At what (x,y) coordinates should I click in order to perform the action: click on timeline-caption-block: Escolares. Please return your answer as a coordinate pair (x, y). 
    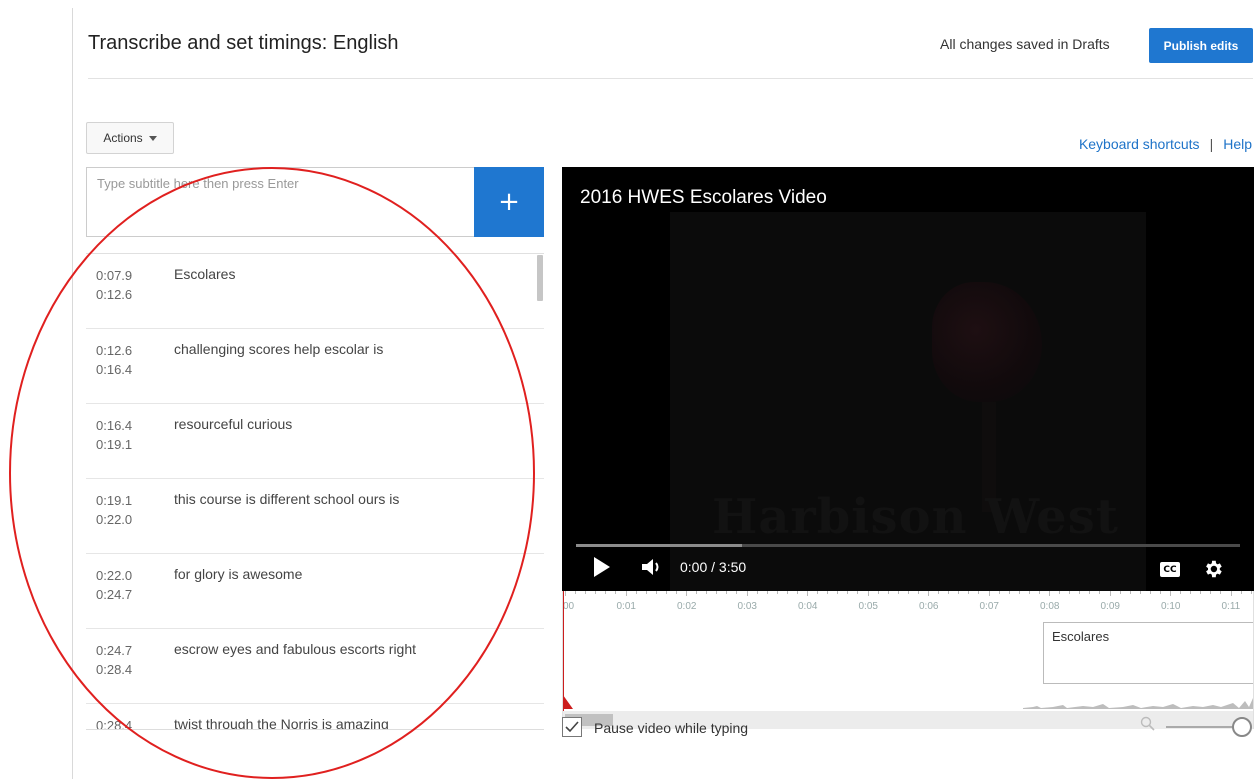
    Looking at the image, I should click on (1148, 653).